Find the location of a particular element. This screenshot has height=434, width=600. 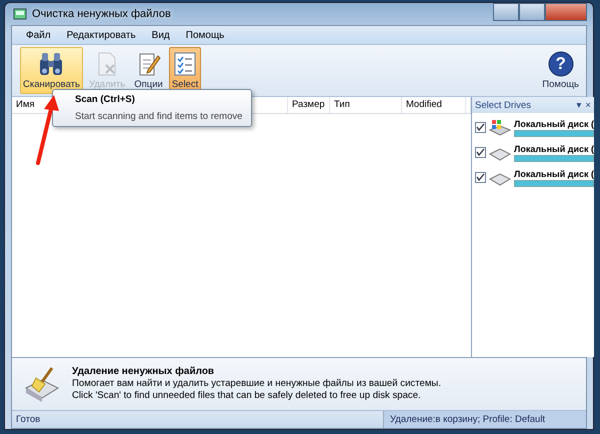

help-button: ? Помощь is located at coordinates (560, 70).